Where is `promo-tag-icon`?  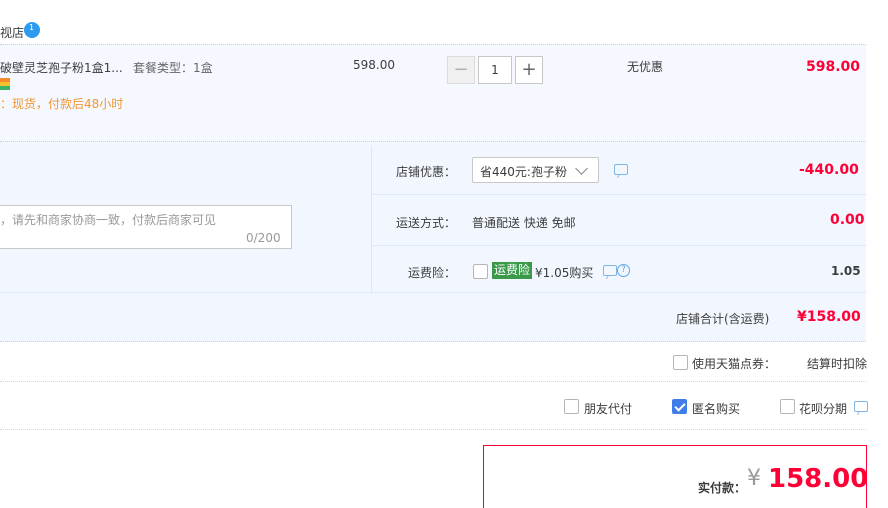 promo-tag-icon is located at coordinates (5, 84).